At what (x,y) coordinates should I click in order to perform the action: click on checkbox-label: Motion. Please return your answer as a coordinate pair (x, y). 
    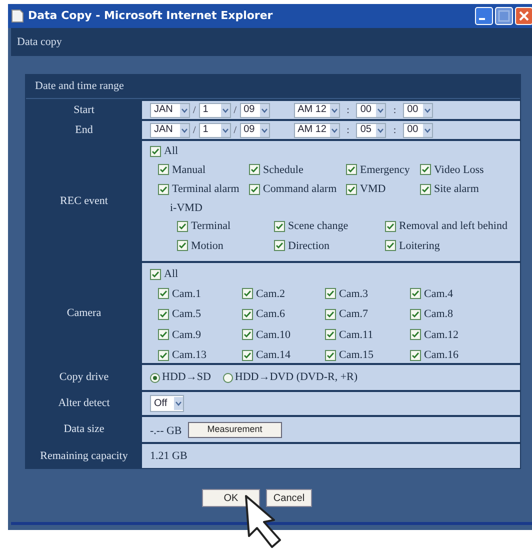
    Looking at the image, I should click on (207, 246).